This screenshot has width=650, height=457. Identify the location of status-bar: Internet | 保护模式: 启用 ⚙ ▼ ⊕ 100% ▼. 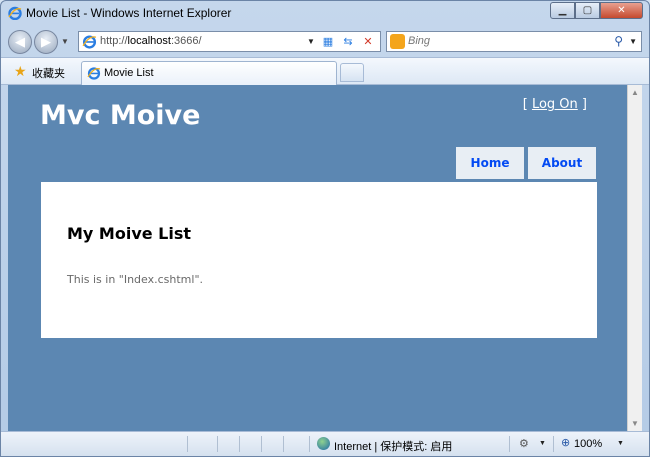
(325, 443).